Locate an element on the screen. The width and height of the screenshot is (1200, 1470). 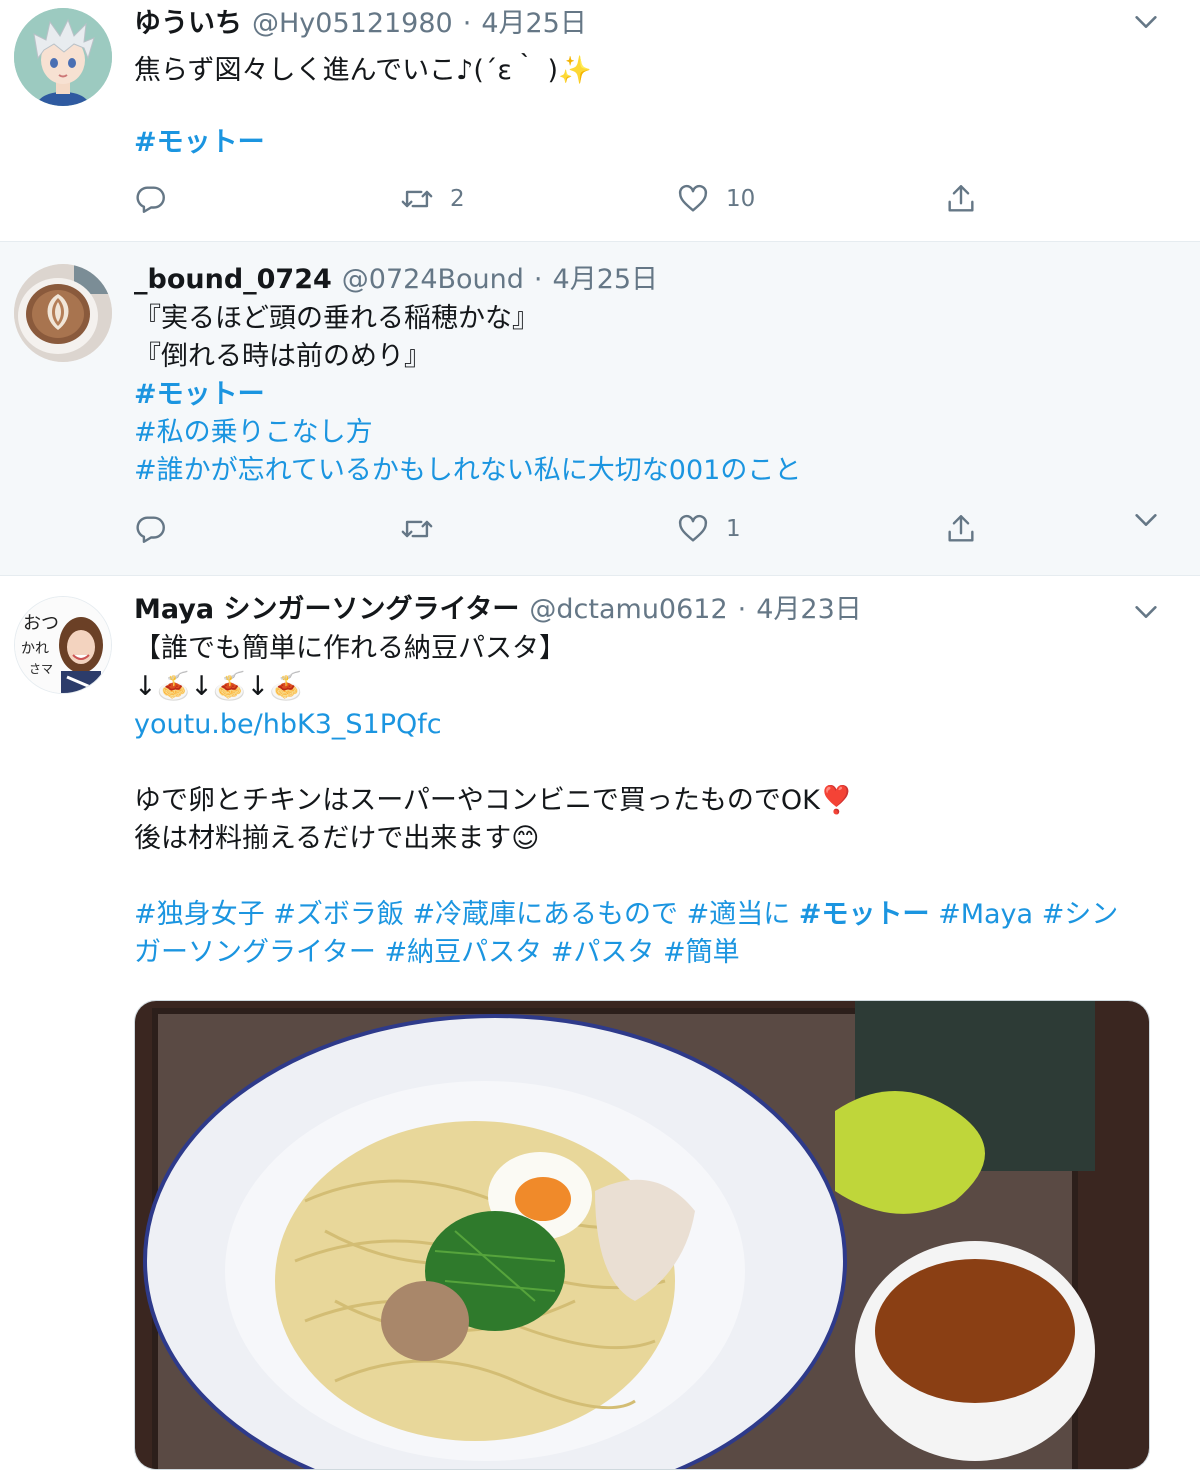
hashtag: #簡単 is located at coordinates (701, 952).